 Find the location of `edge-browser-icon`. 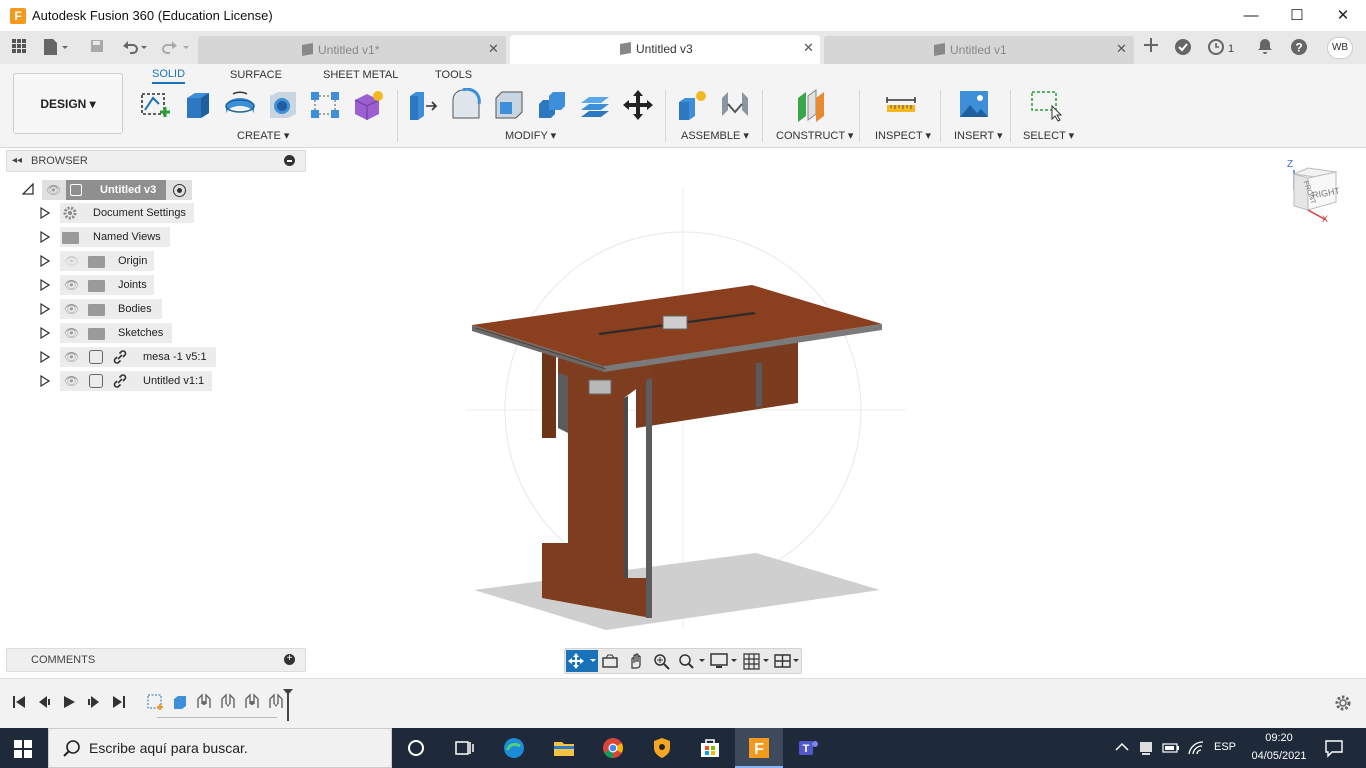

edge-browser-icon is located at coordinates (514, 748).